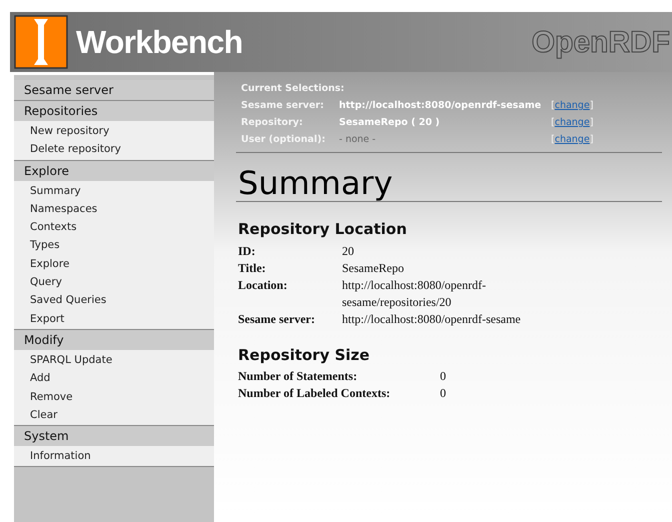 This screenshot has height=522, width=672. I want to click on brand-logo: OpenRDF, so click(601, 42).